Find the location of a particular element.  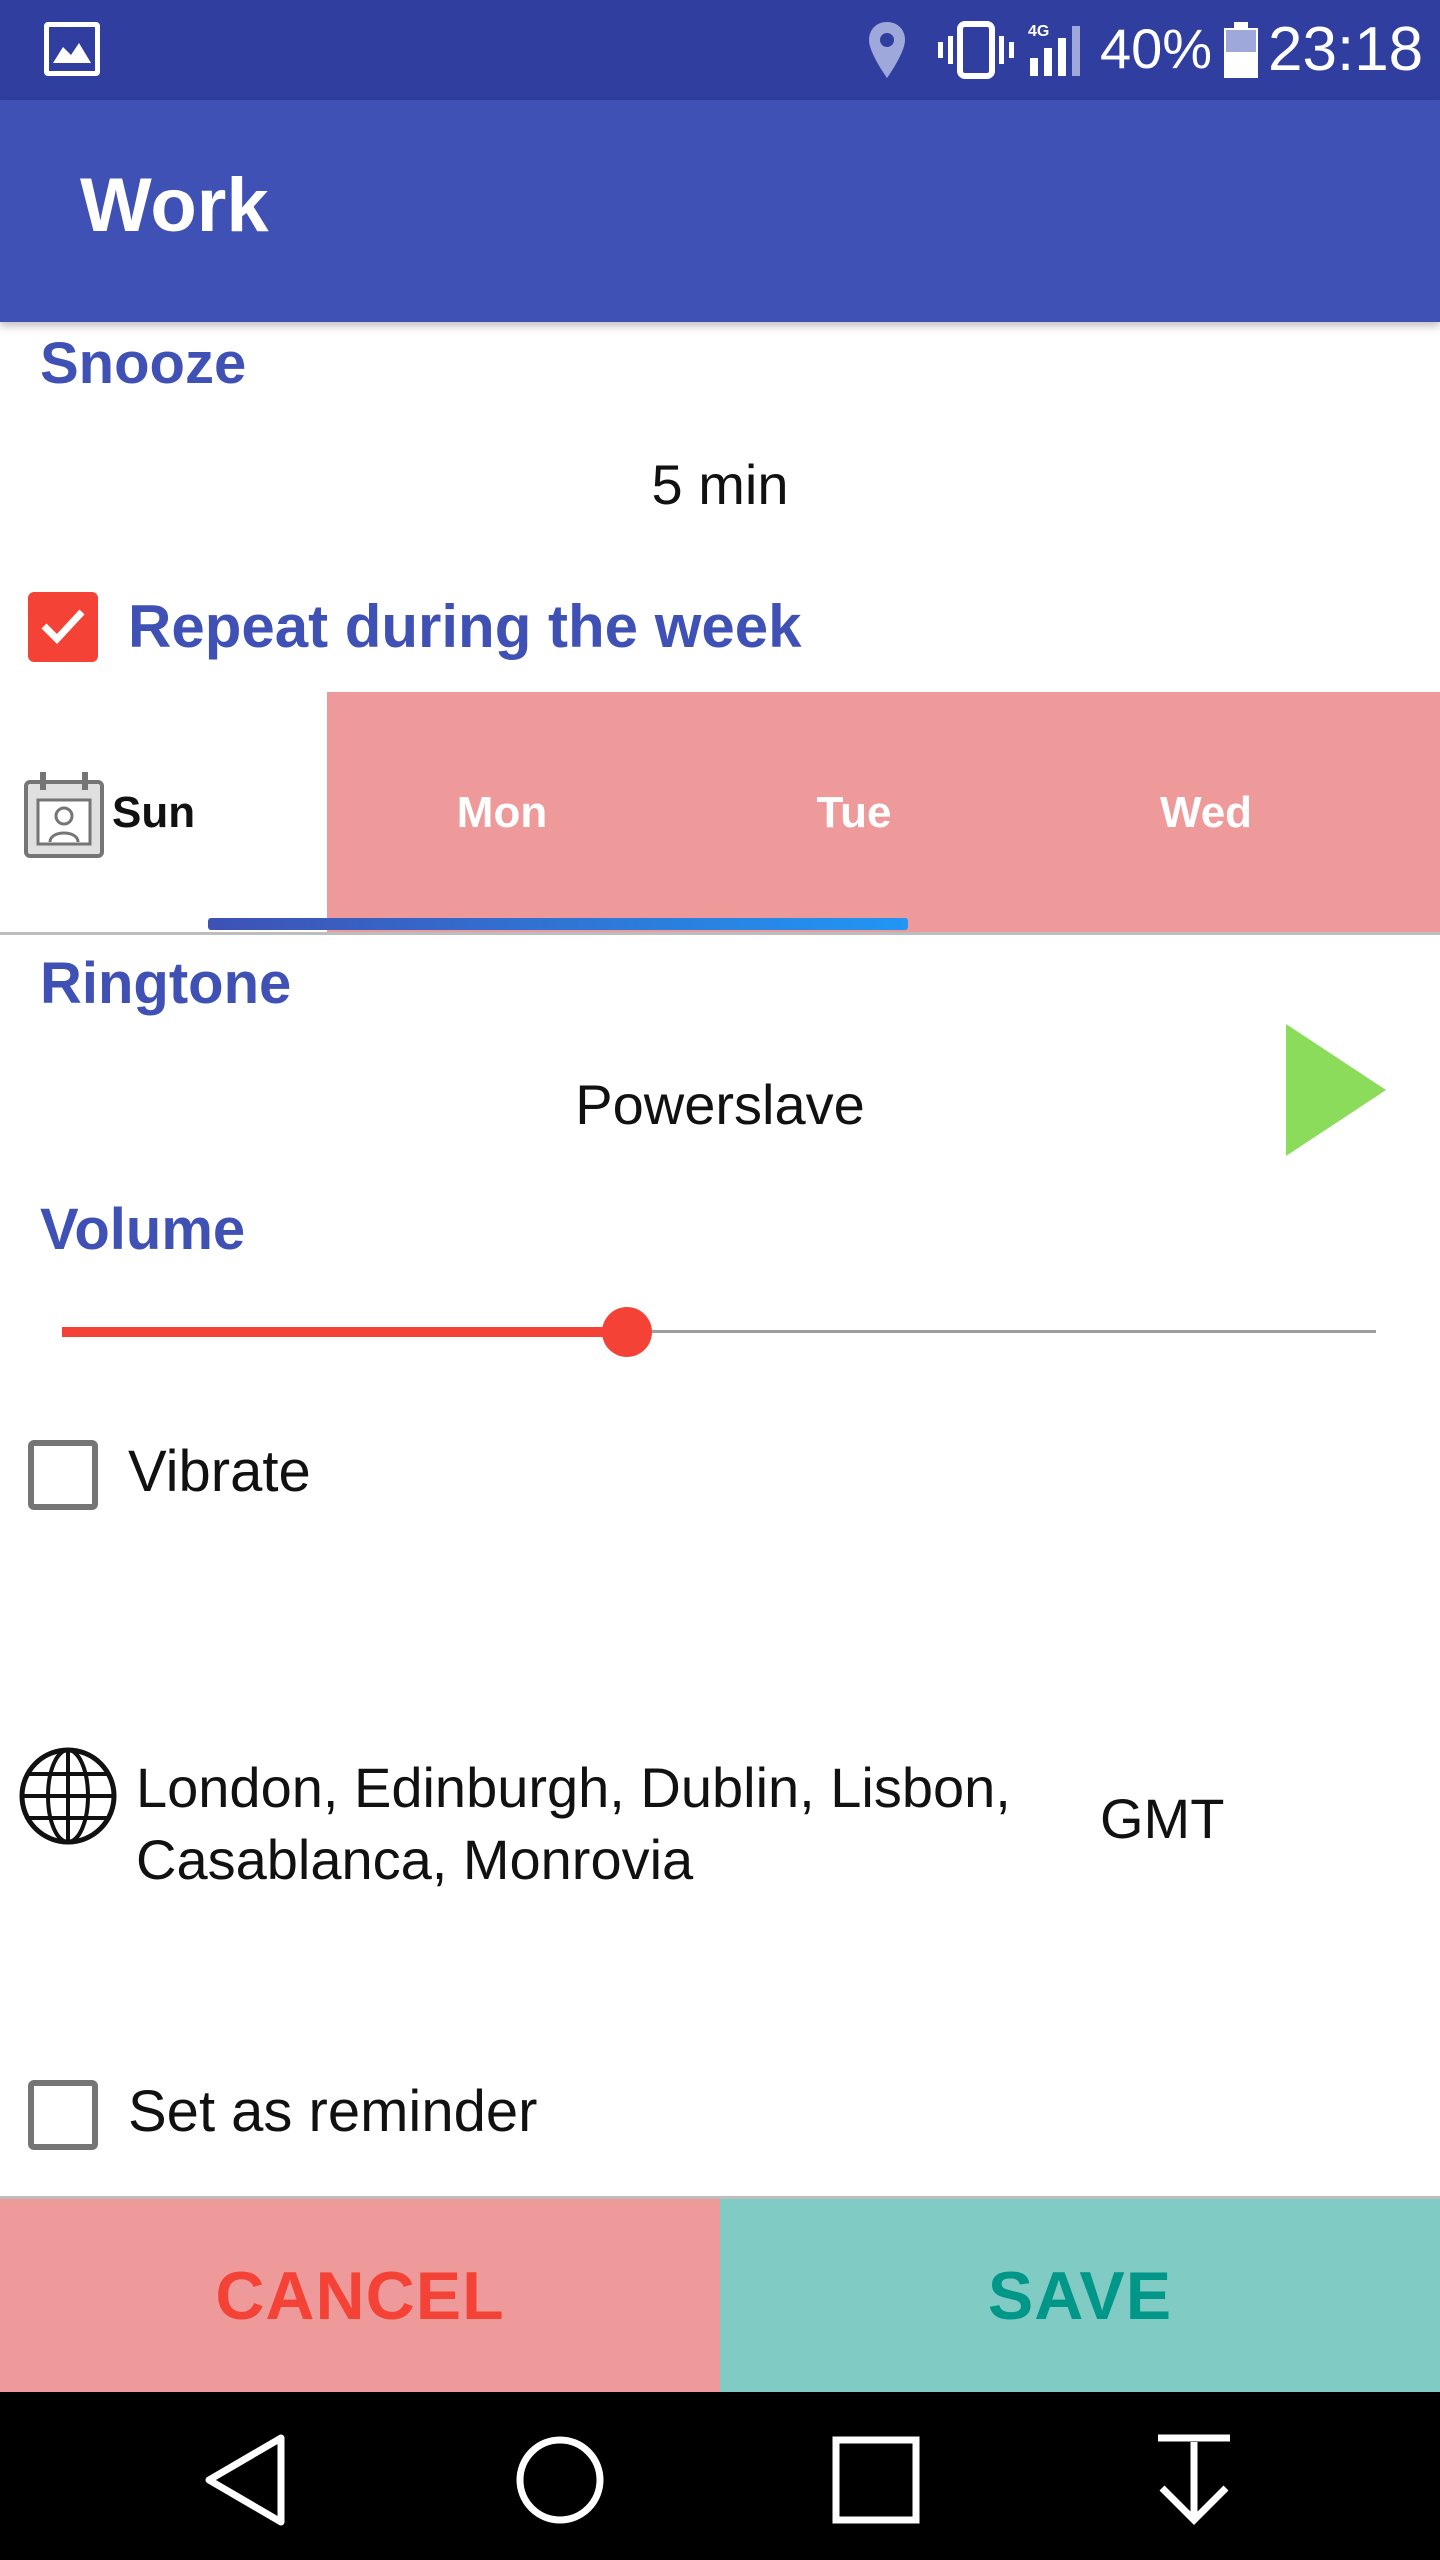

reminder-checkbox is located at coordinates (63, 2115).